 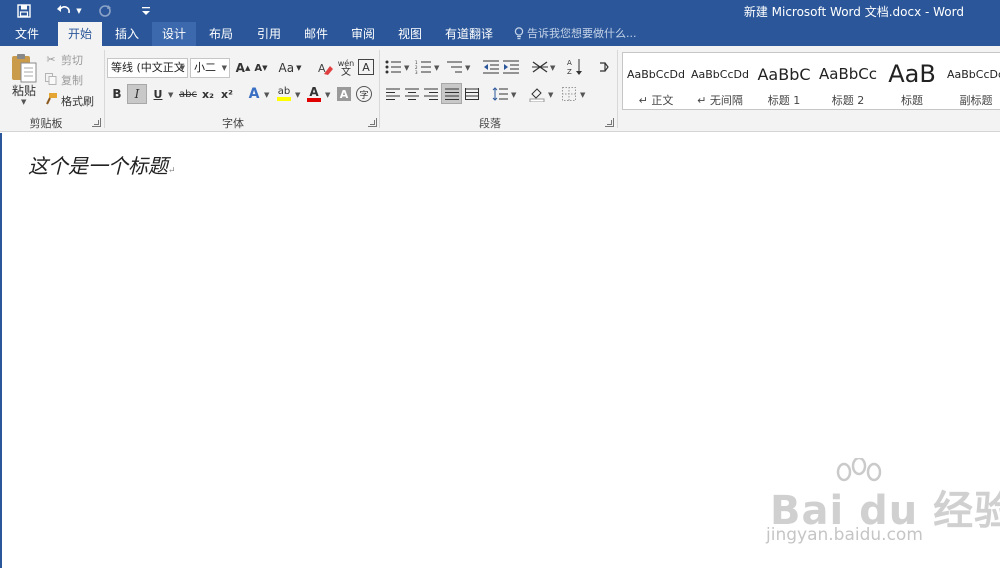 I want to click on style-sample: AaBbCc, so click(x=848, y=74).